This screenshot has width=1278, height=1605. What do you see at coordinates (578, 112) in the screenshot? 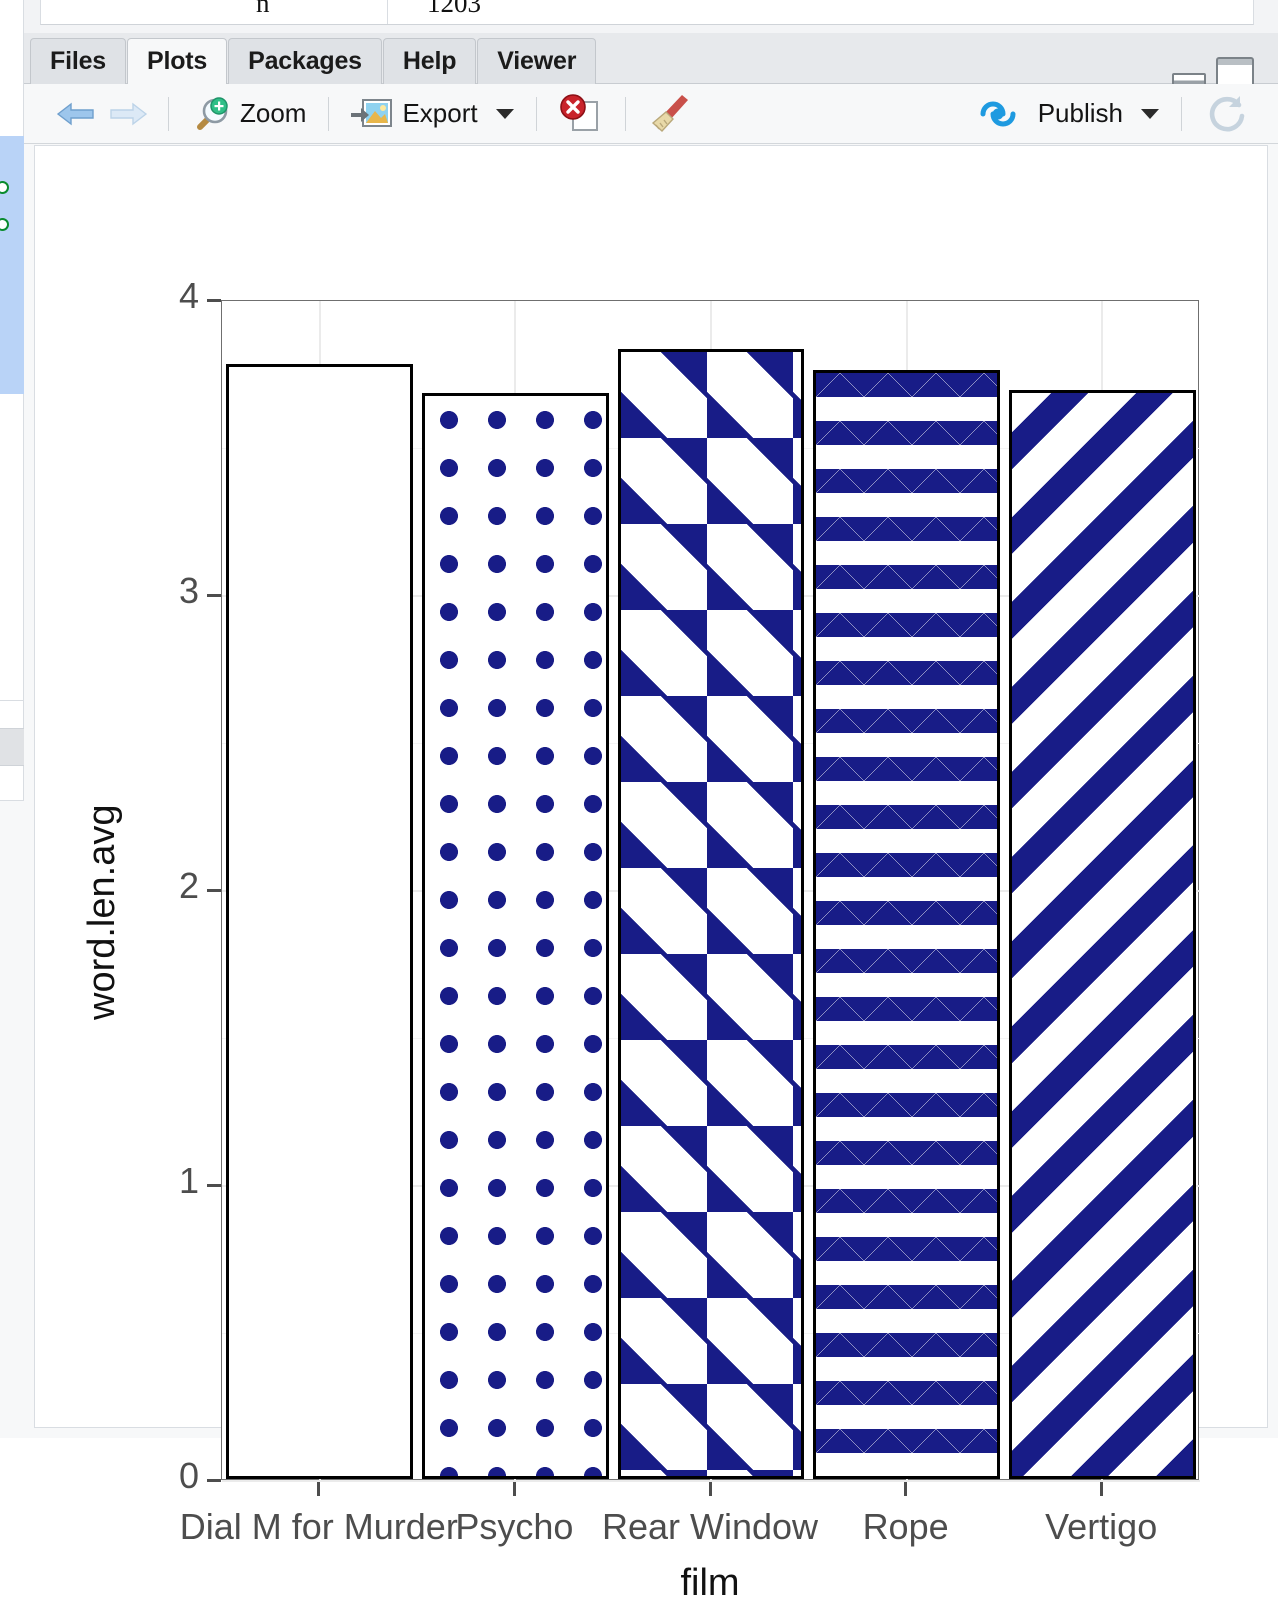
I see `remove-plot-icon` at bounding box center [578, 112].